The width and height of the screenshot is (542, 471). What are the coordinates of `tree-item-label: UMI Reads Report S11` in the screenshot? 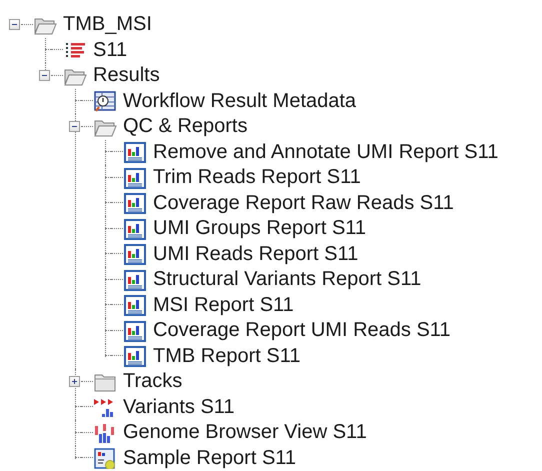 It's located at (255, 254).